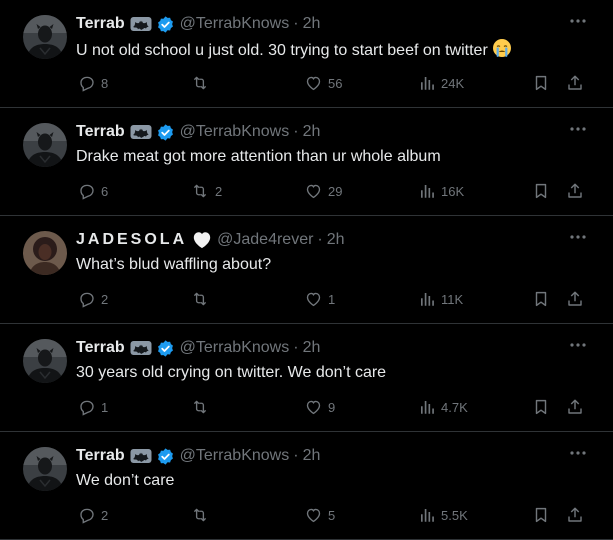  I want to click on tweet-text: We don’t care, so click(125, 481).